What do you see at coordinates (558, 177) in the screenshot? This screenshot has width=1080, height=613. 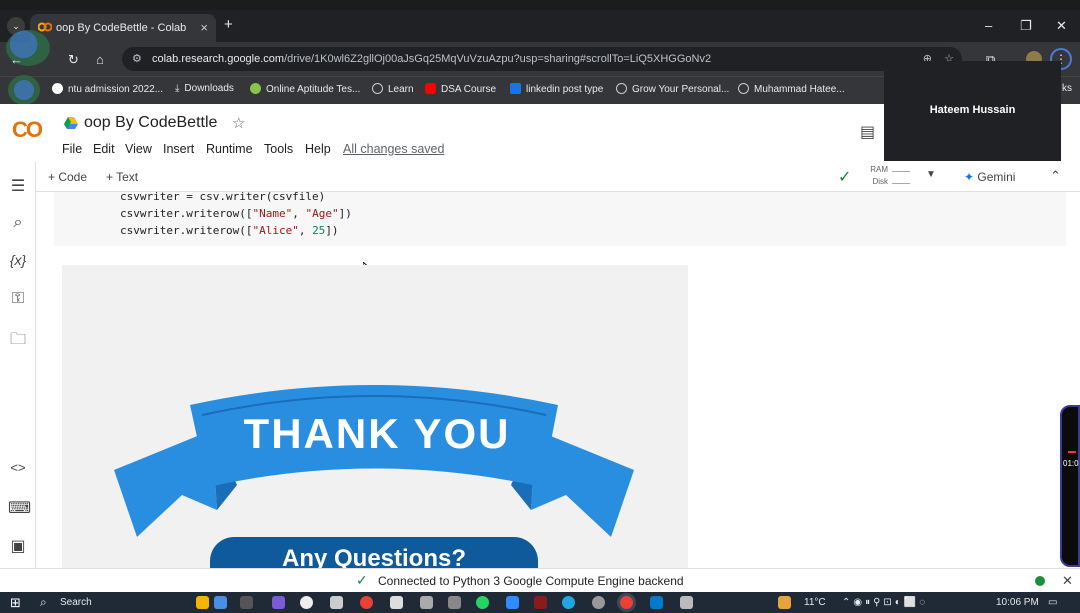 I see `notebook-toolbar: + Code + Text ✓ RAM Disk ▼ ✦ Gemini ⌃` at bounding box center [558, 177].